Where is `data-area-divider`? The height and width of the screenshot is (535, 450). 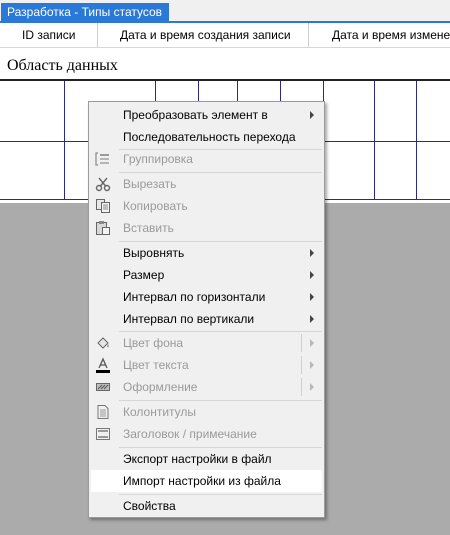
data-area-divider is located at coordinates (225, 80).